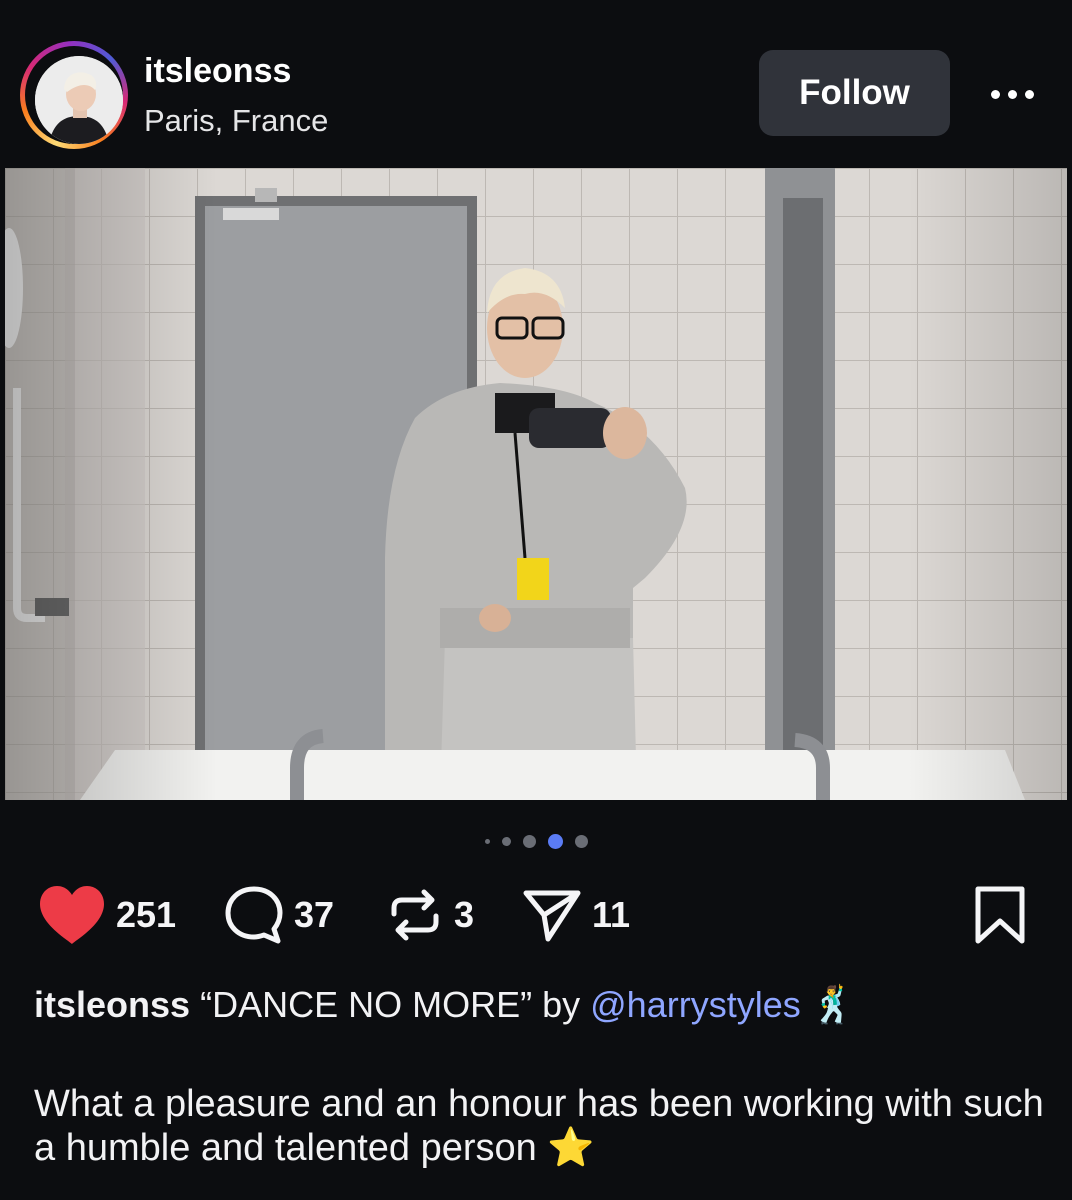 Image resolution: width=1072 pixels, height=1200 pixels. What do you see at coordinates (72, 915) in the screenshot?
I see `heart-icon` at bounding box center [72, 915].